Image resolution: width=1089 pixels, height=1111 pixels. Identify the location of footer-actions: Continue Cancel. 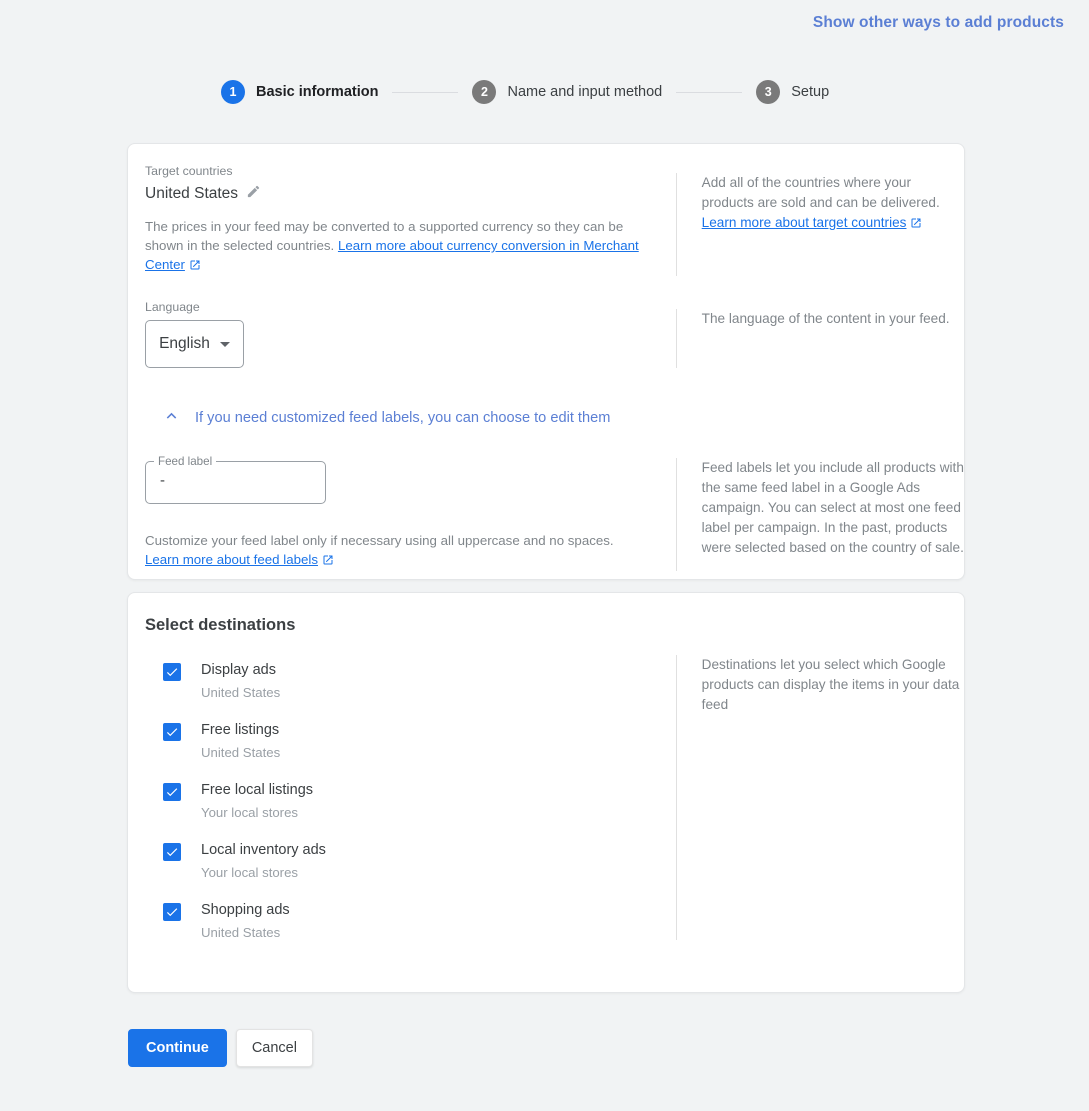
(220, 1048).